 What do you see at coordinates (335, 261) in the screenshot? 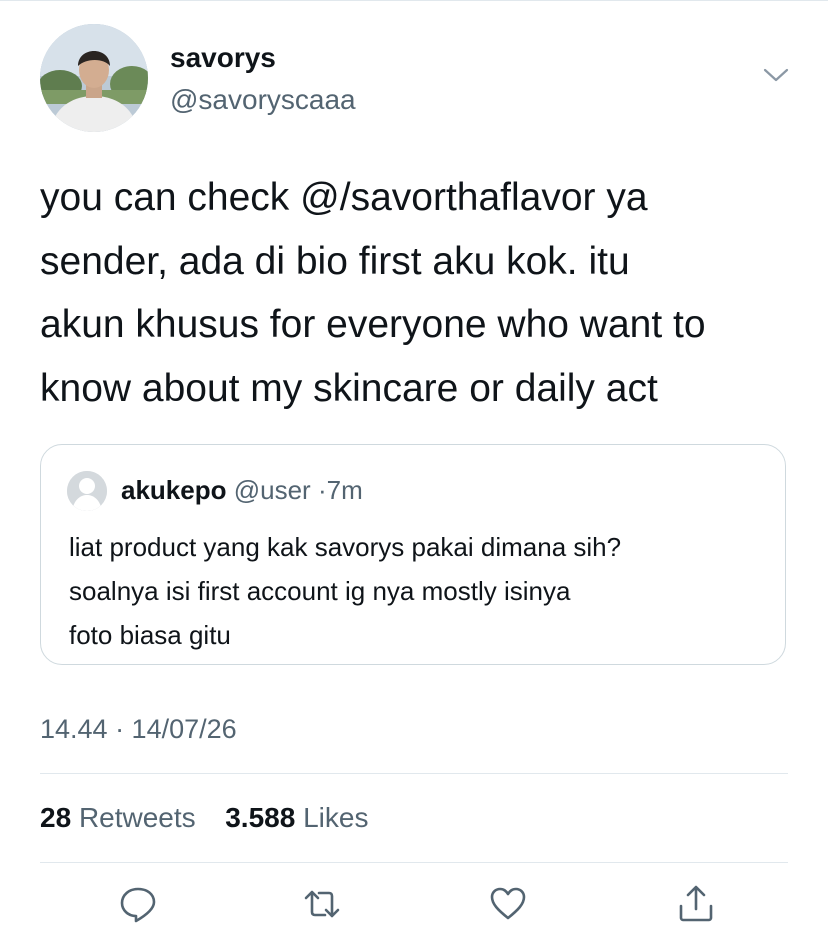
I see `tweet-text-line: sender, ada di bio first aku kok. itu` at bounding box center [335, 261].